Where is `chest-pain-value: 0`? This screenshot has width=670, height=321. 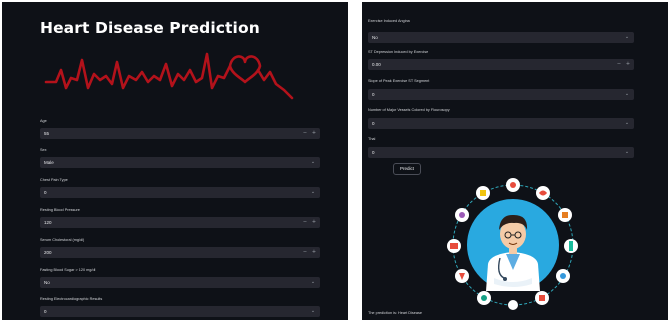 chest-pain-value: 0 is located at coordinates (45, 192).